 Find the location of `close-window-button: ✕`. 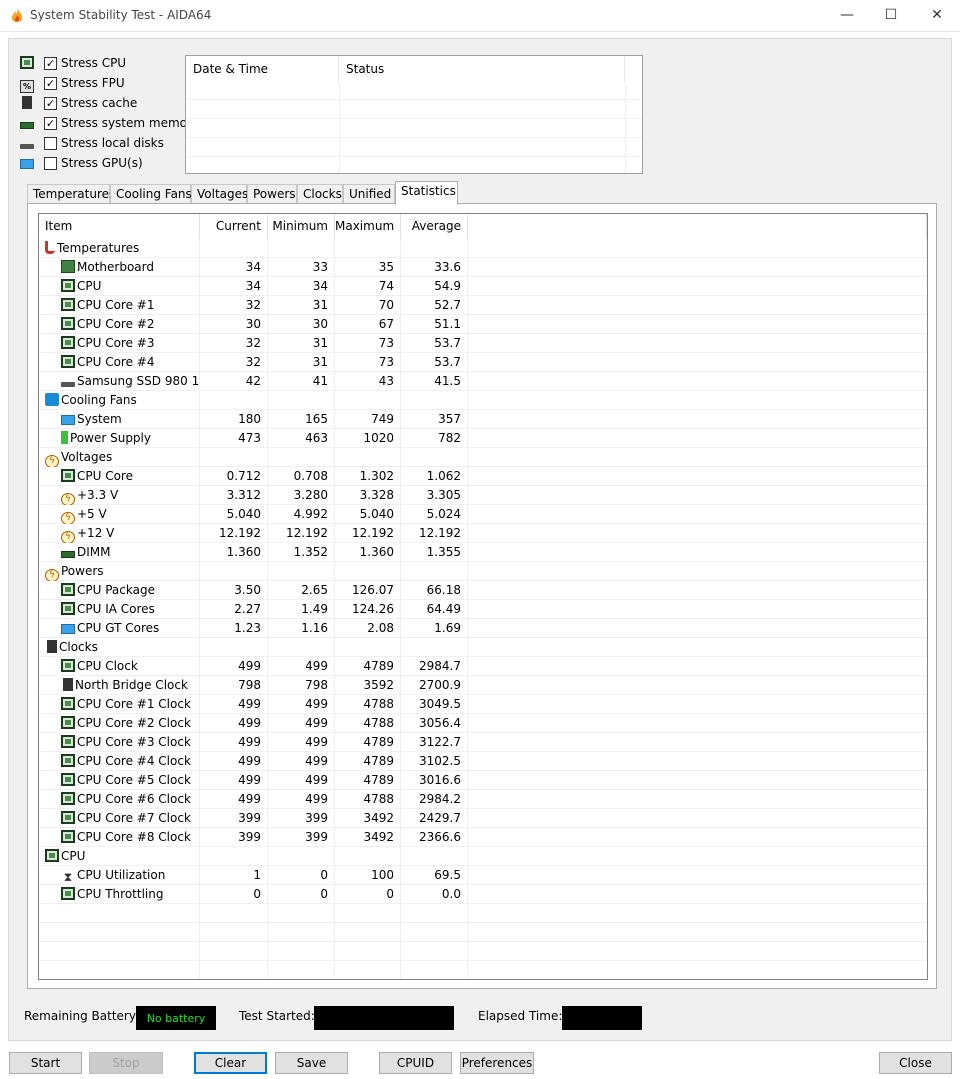

close-window-button: ✕ is located at coordinates (937, 15).